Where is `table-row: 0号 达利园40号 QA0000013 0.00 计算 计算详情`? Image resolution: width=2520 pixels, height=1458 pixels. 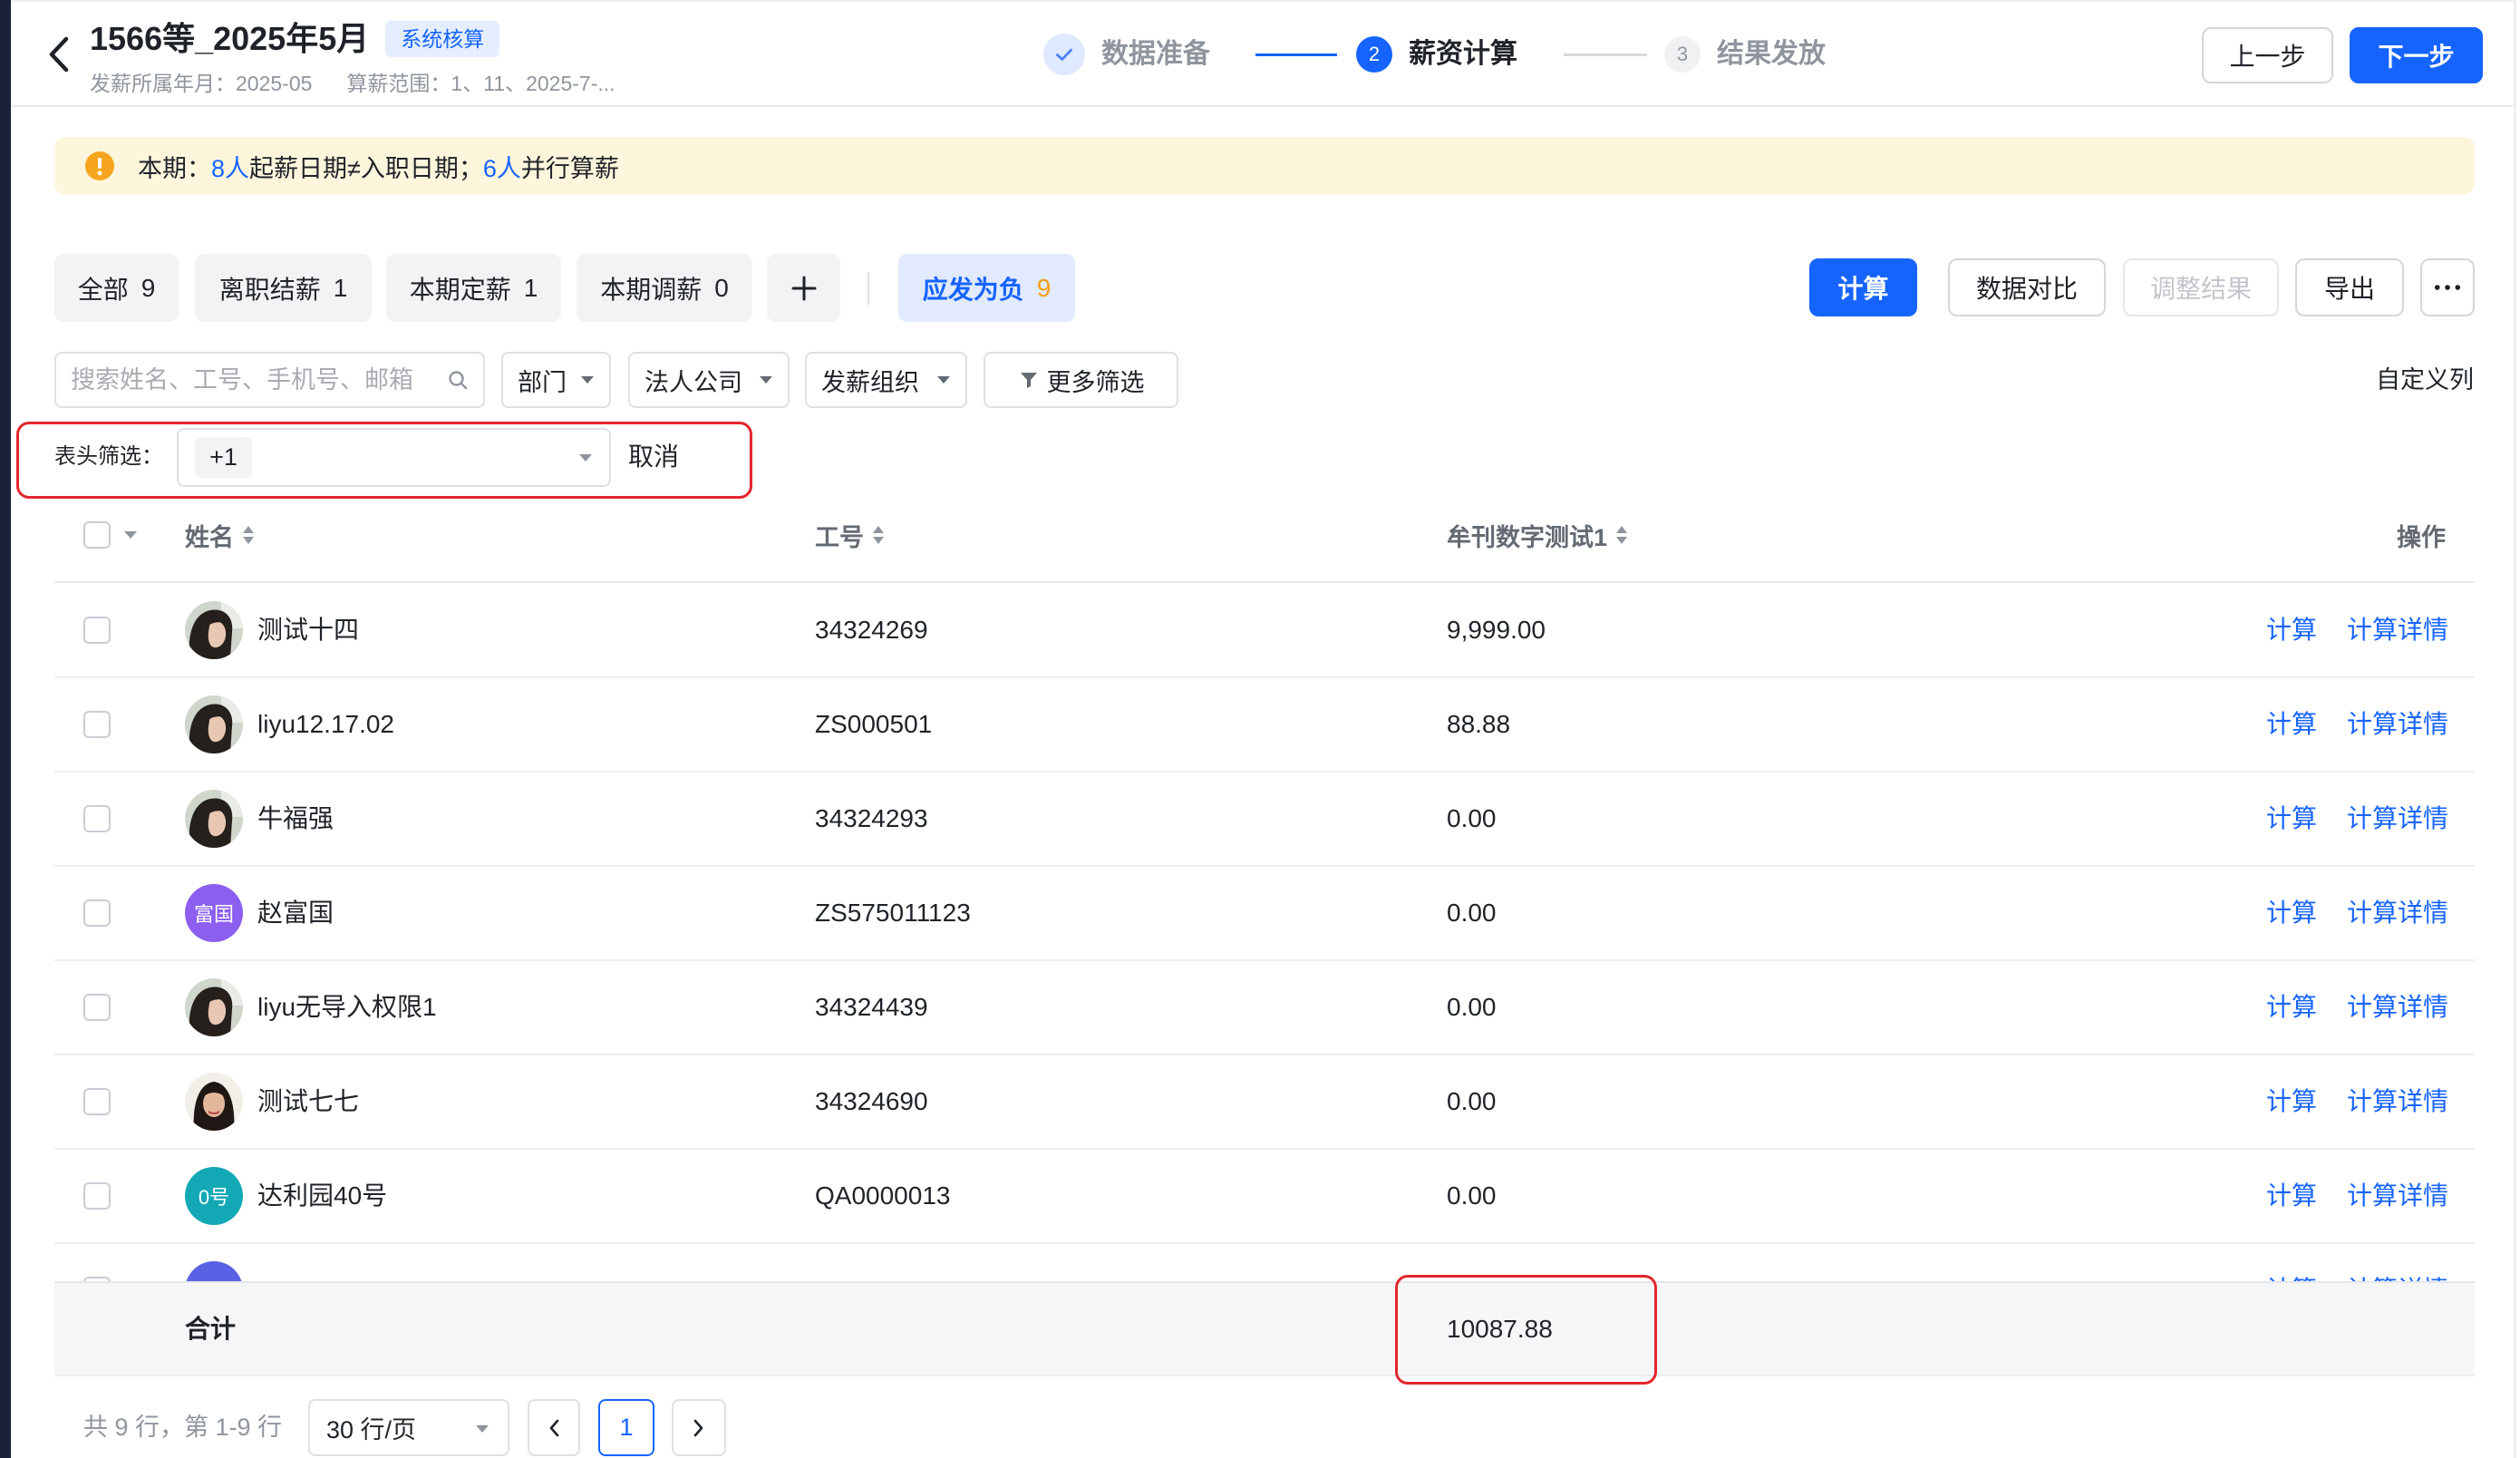
table-row: 0号 达利园40号 QA0000013 0.00 计算 计算详情 is located at coordinates (1264, 1197).